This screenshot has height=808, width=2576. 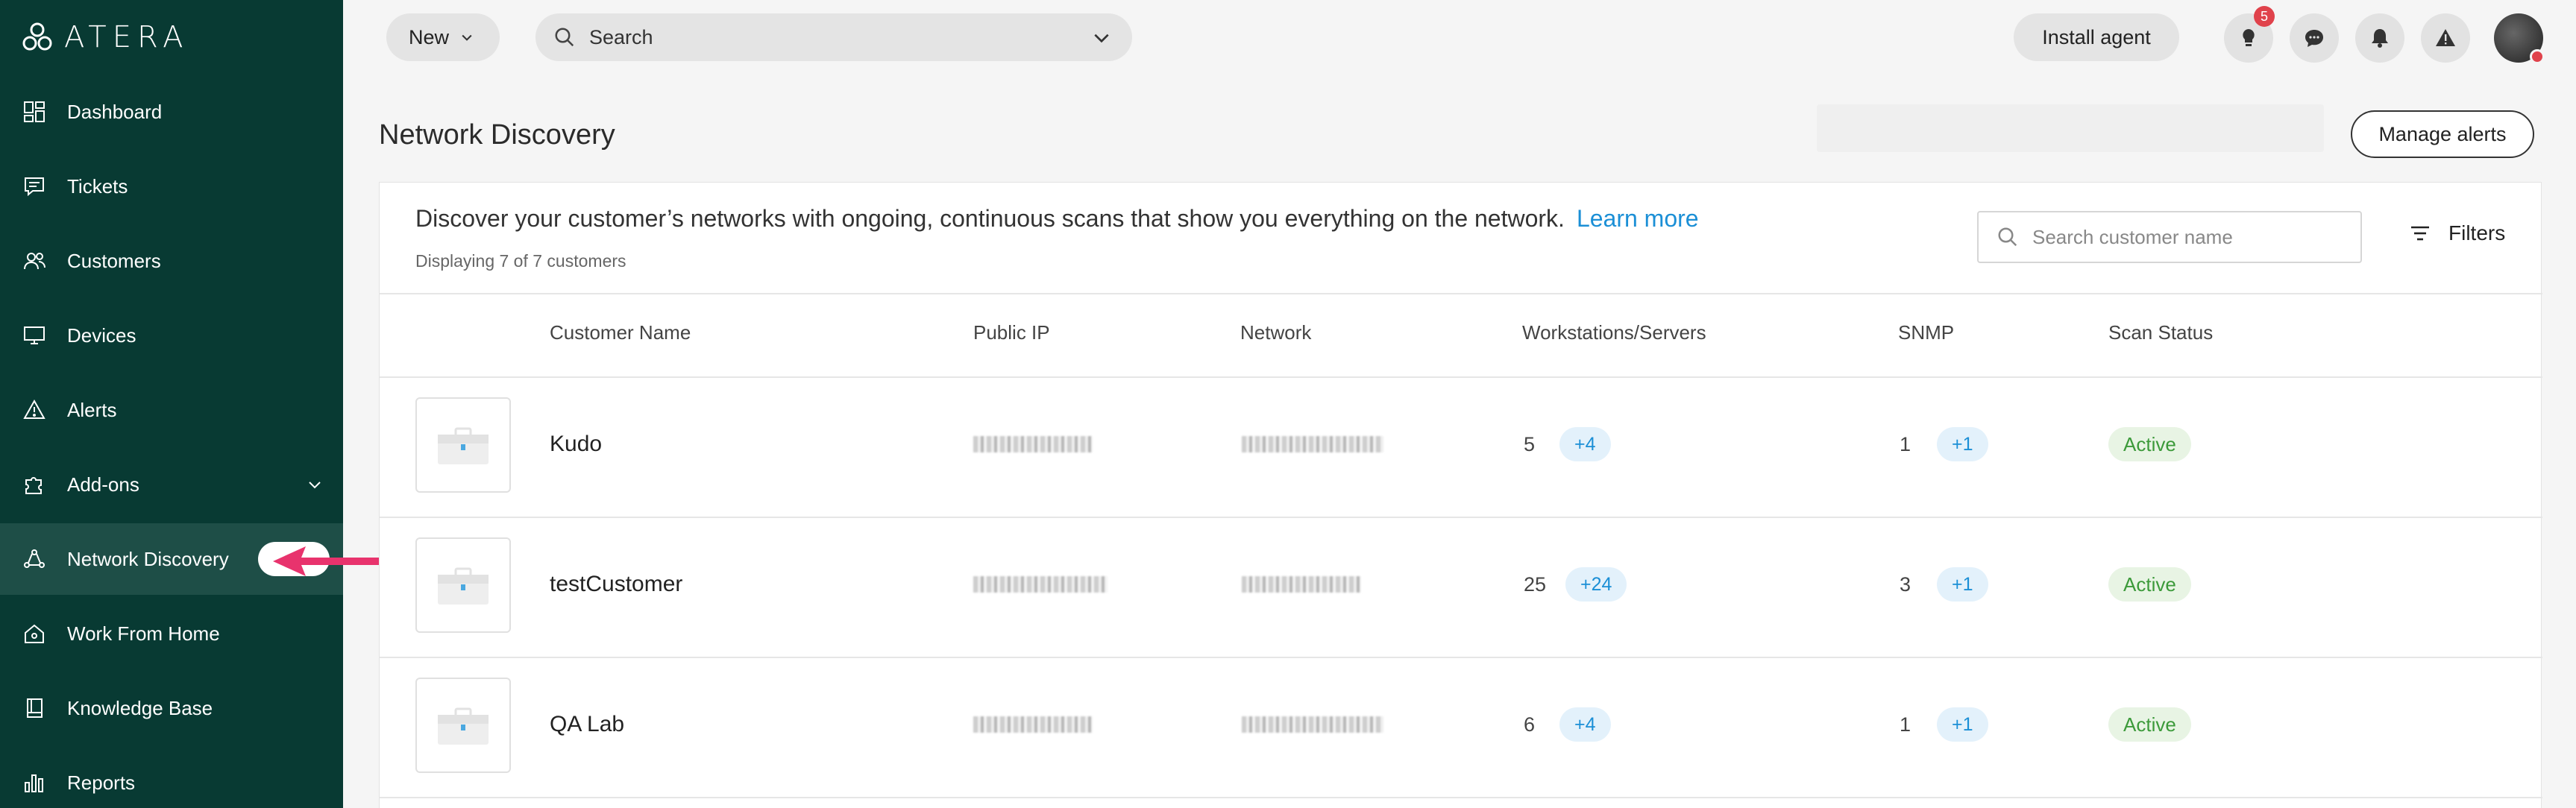 I want to click on snmp-count: 3, so click(x=1906, y=584).